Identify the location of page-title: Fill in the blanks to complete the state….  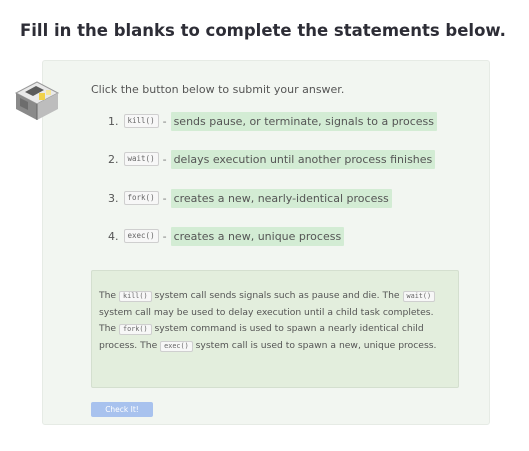
(263, 30).